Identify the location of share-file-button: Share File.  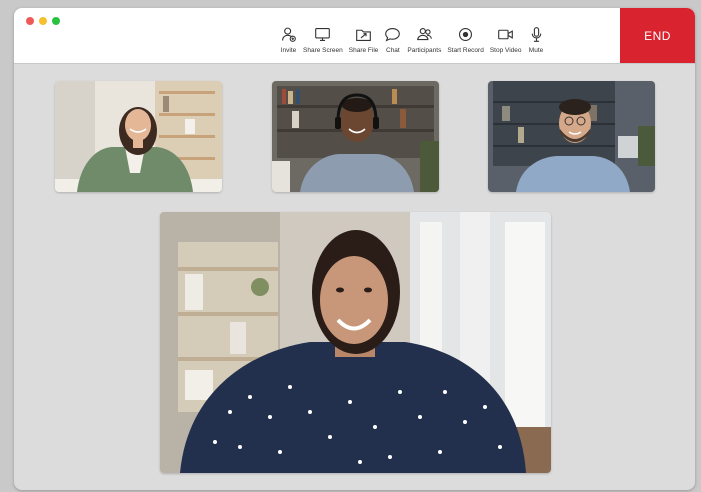
(363, 40).